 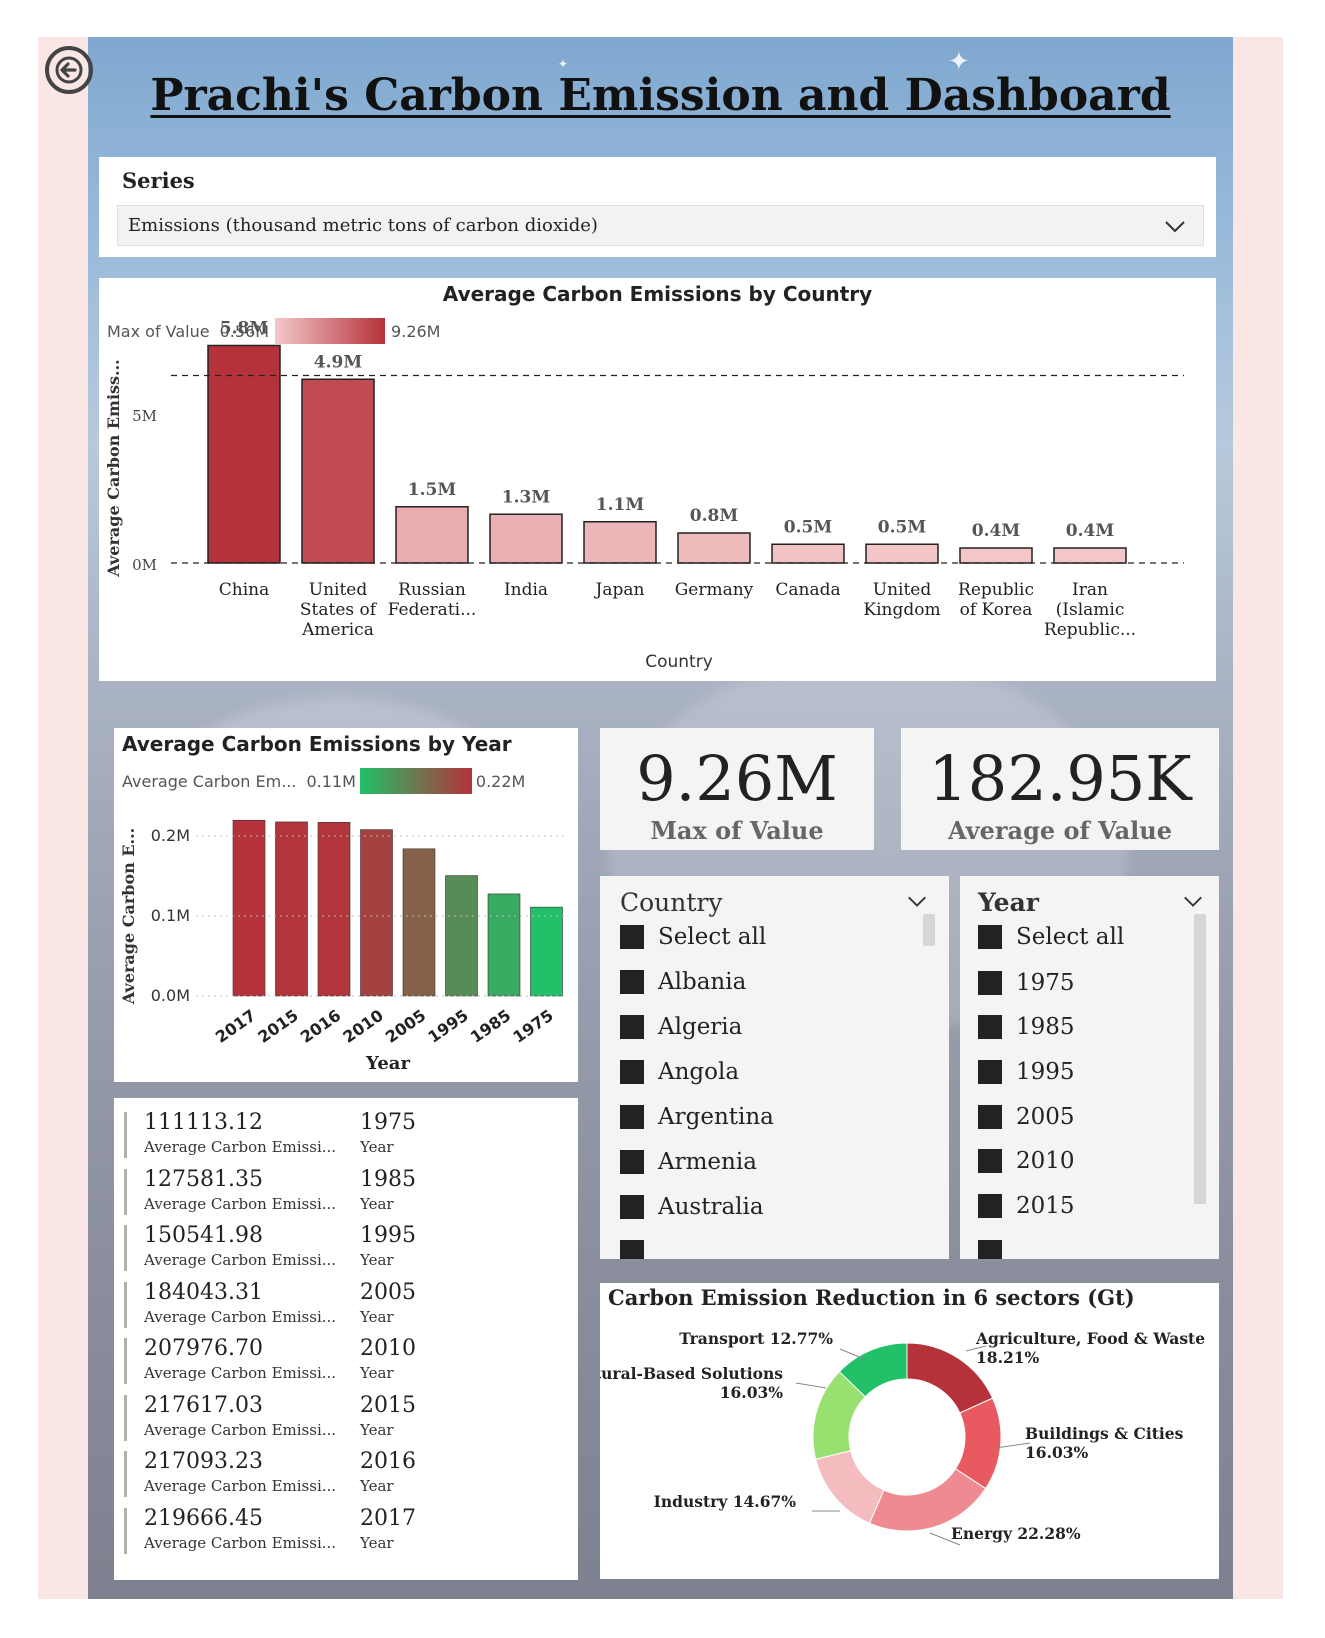 What do you see at coordinates (697, 1117) in the screenshot?
I see `country-option-argentina: Argentina` at bounding box center [697, 1117].